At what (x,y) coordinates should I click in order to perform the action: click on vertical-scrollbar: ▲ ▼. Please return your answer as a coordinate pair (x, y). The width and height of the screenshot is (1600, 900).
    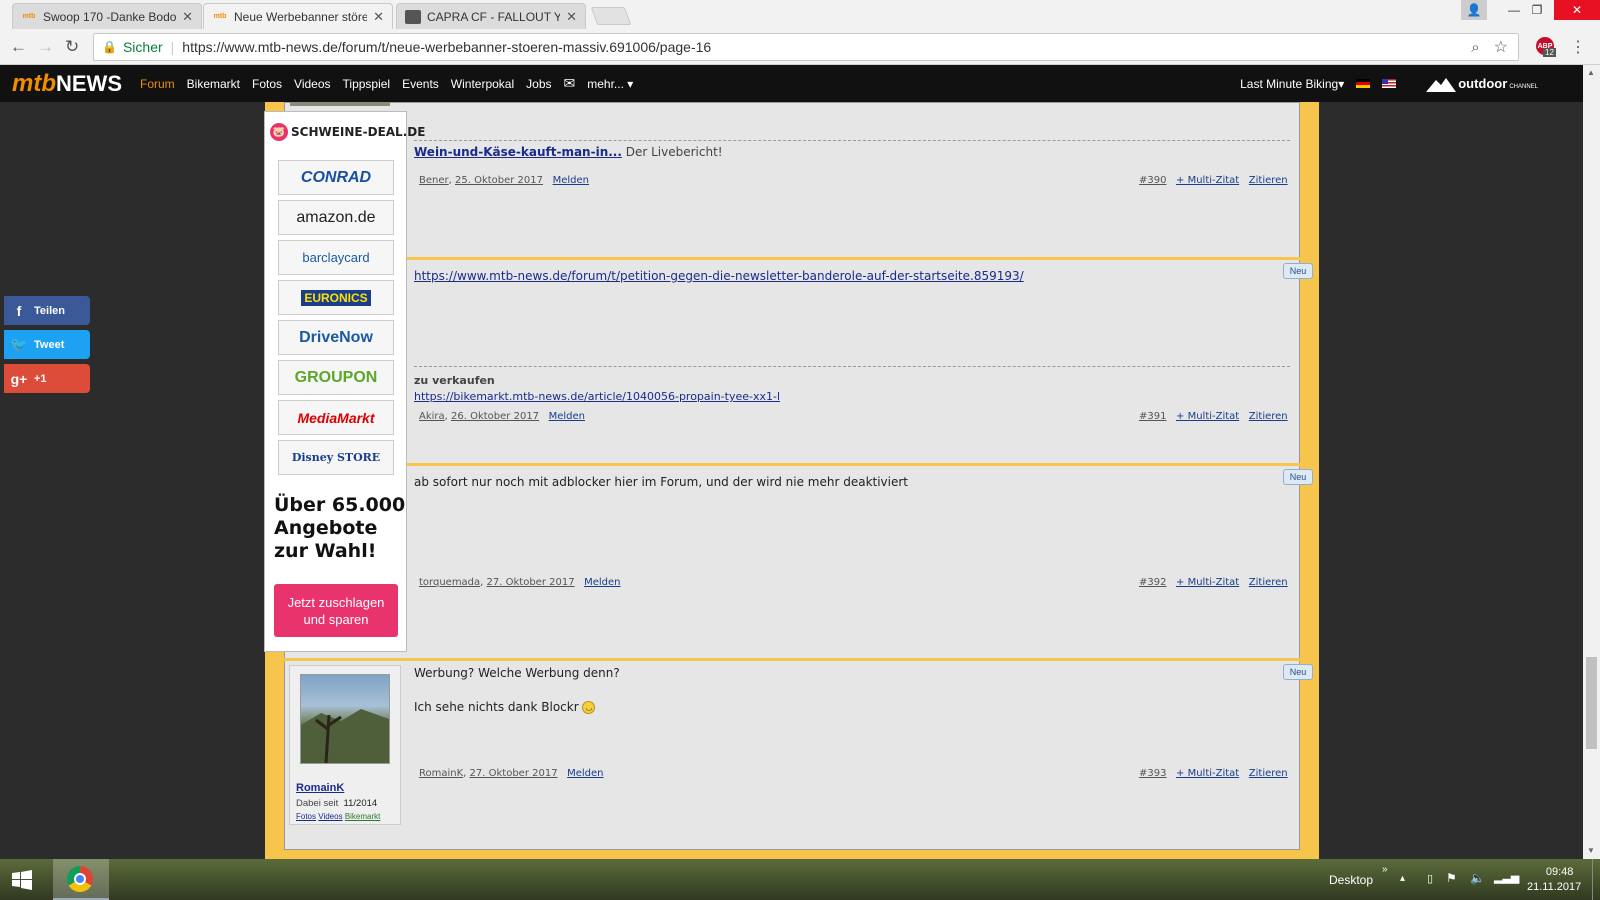
    Looking at the image, I should click on (1591, 462).